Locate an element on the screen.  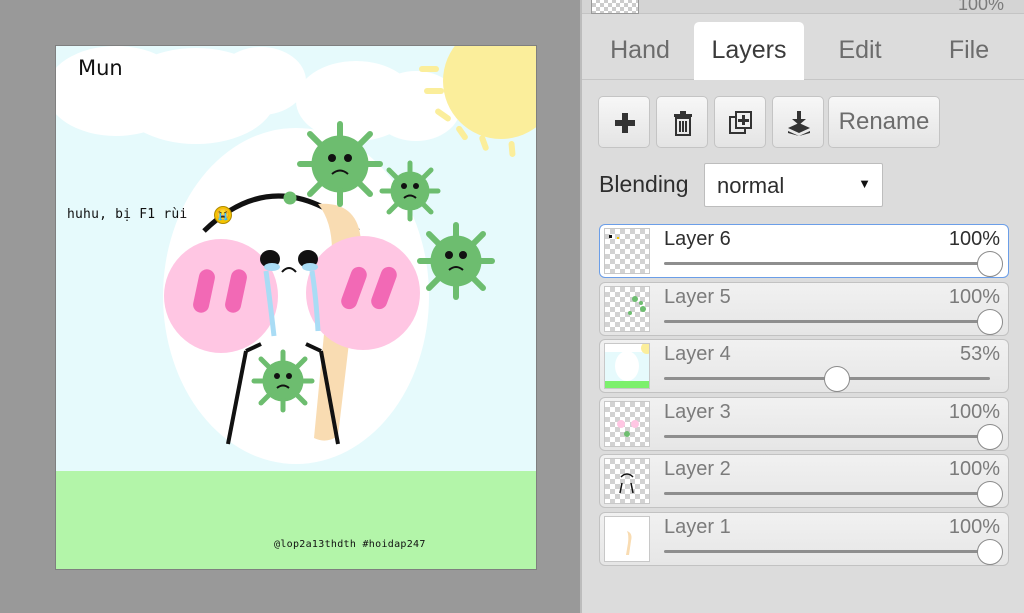
layer-name: Layer 6 is located at coordinates (697, 239).